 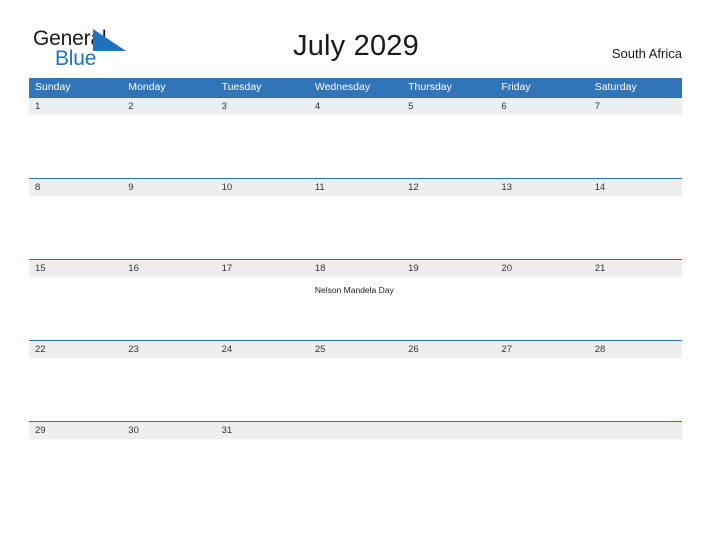 What do you see at coordinates (635, 106) in the screenshot?
I see `day-number: 7` at bounding box center [635, 106].